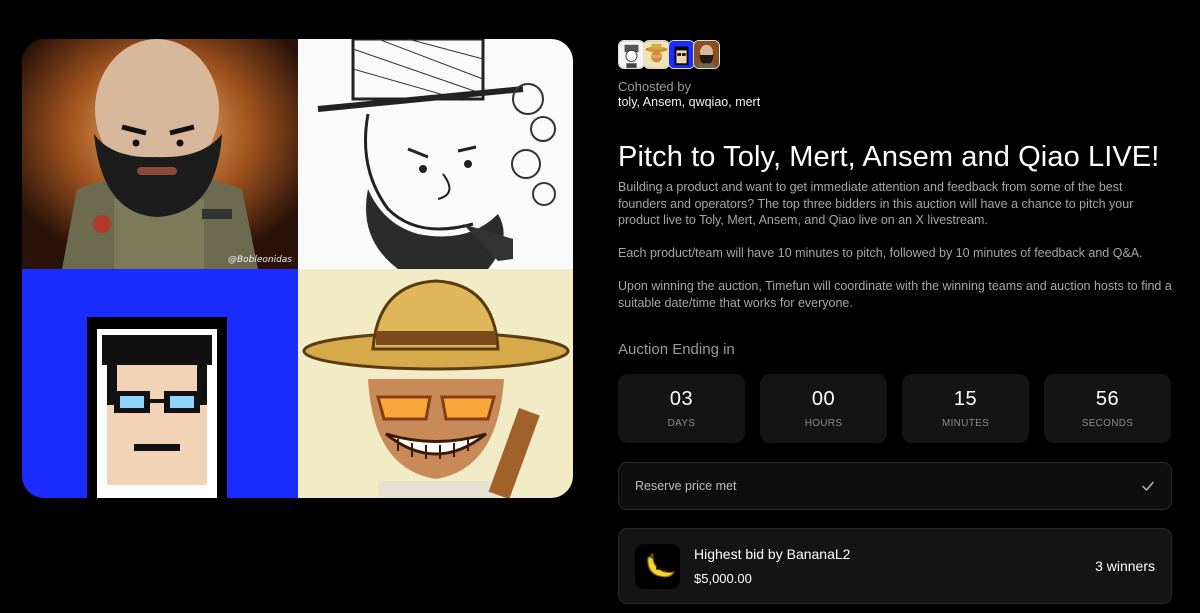 The image size is (1200, 613). I want to click on mert-avatar, so click(706, 54).